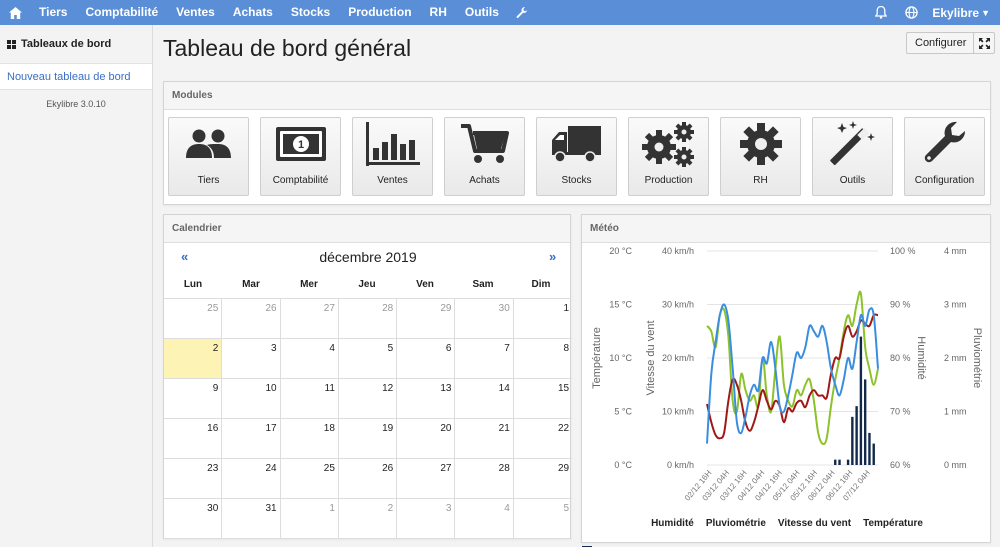 This screenshot has height=547, width=1000. Describe the element at coordinates (484, 439) in the screenshot. I see `calendar-day: 21` at that location.